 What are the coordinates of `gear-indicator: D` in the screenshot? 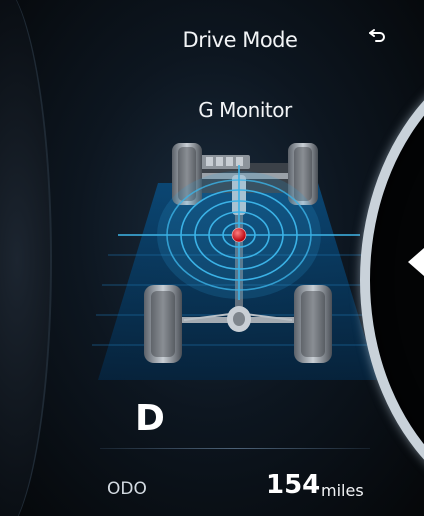 It's located at (150, 418).